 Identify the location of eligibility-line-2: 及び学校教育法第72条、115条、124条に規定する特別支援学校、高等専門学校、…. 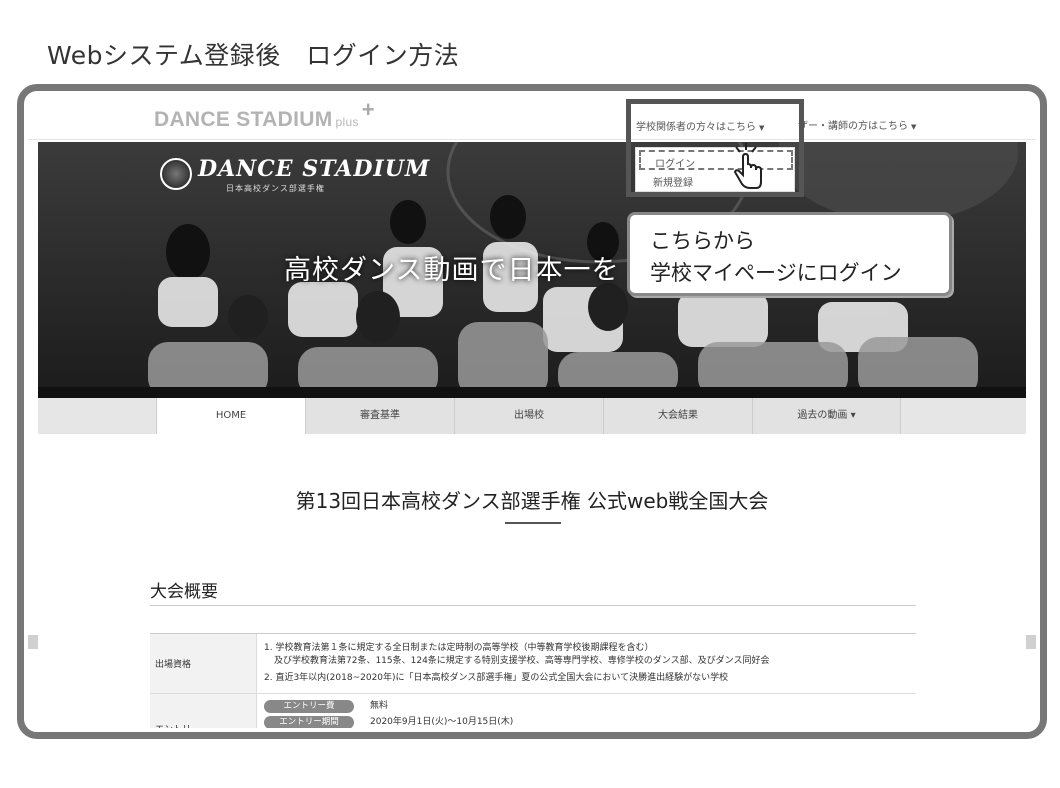
(522, 661).